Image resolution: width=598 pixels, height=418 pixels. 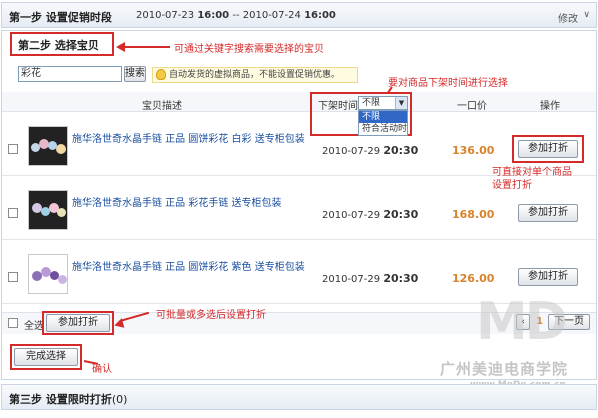 What do you see at coordinates (504, 369) in the screenshot?
I see `watermark-name: 广州美迪电商学院` at bounding box center [504, 369].